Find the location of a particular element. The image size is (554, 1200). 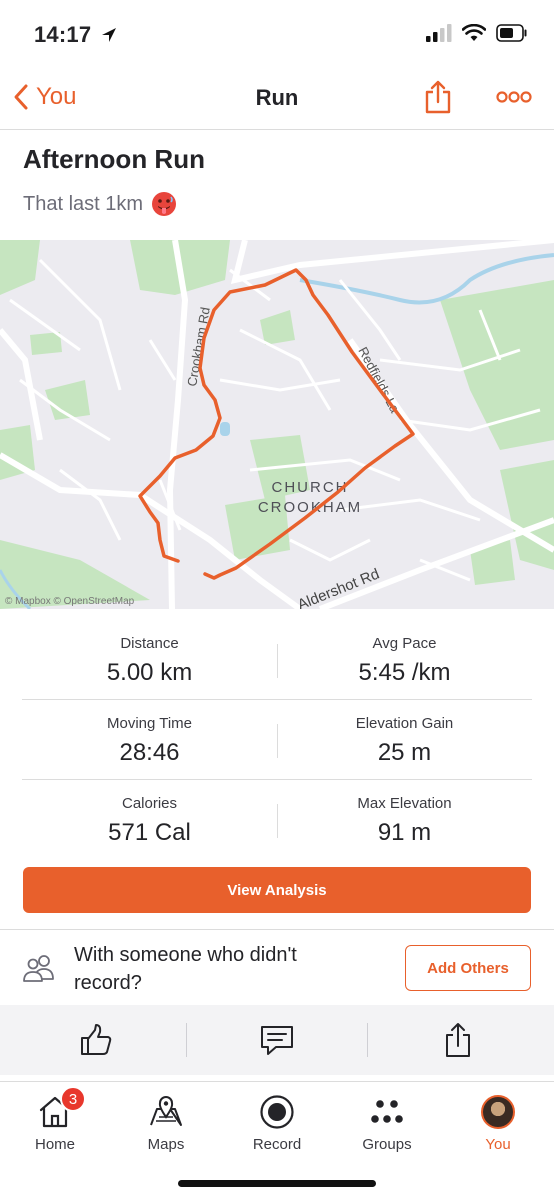

page-title: Run is located at coordinates (277, 97).